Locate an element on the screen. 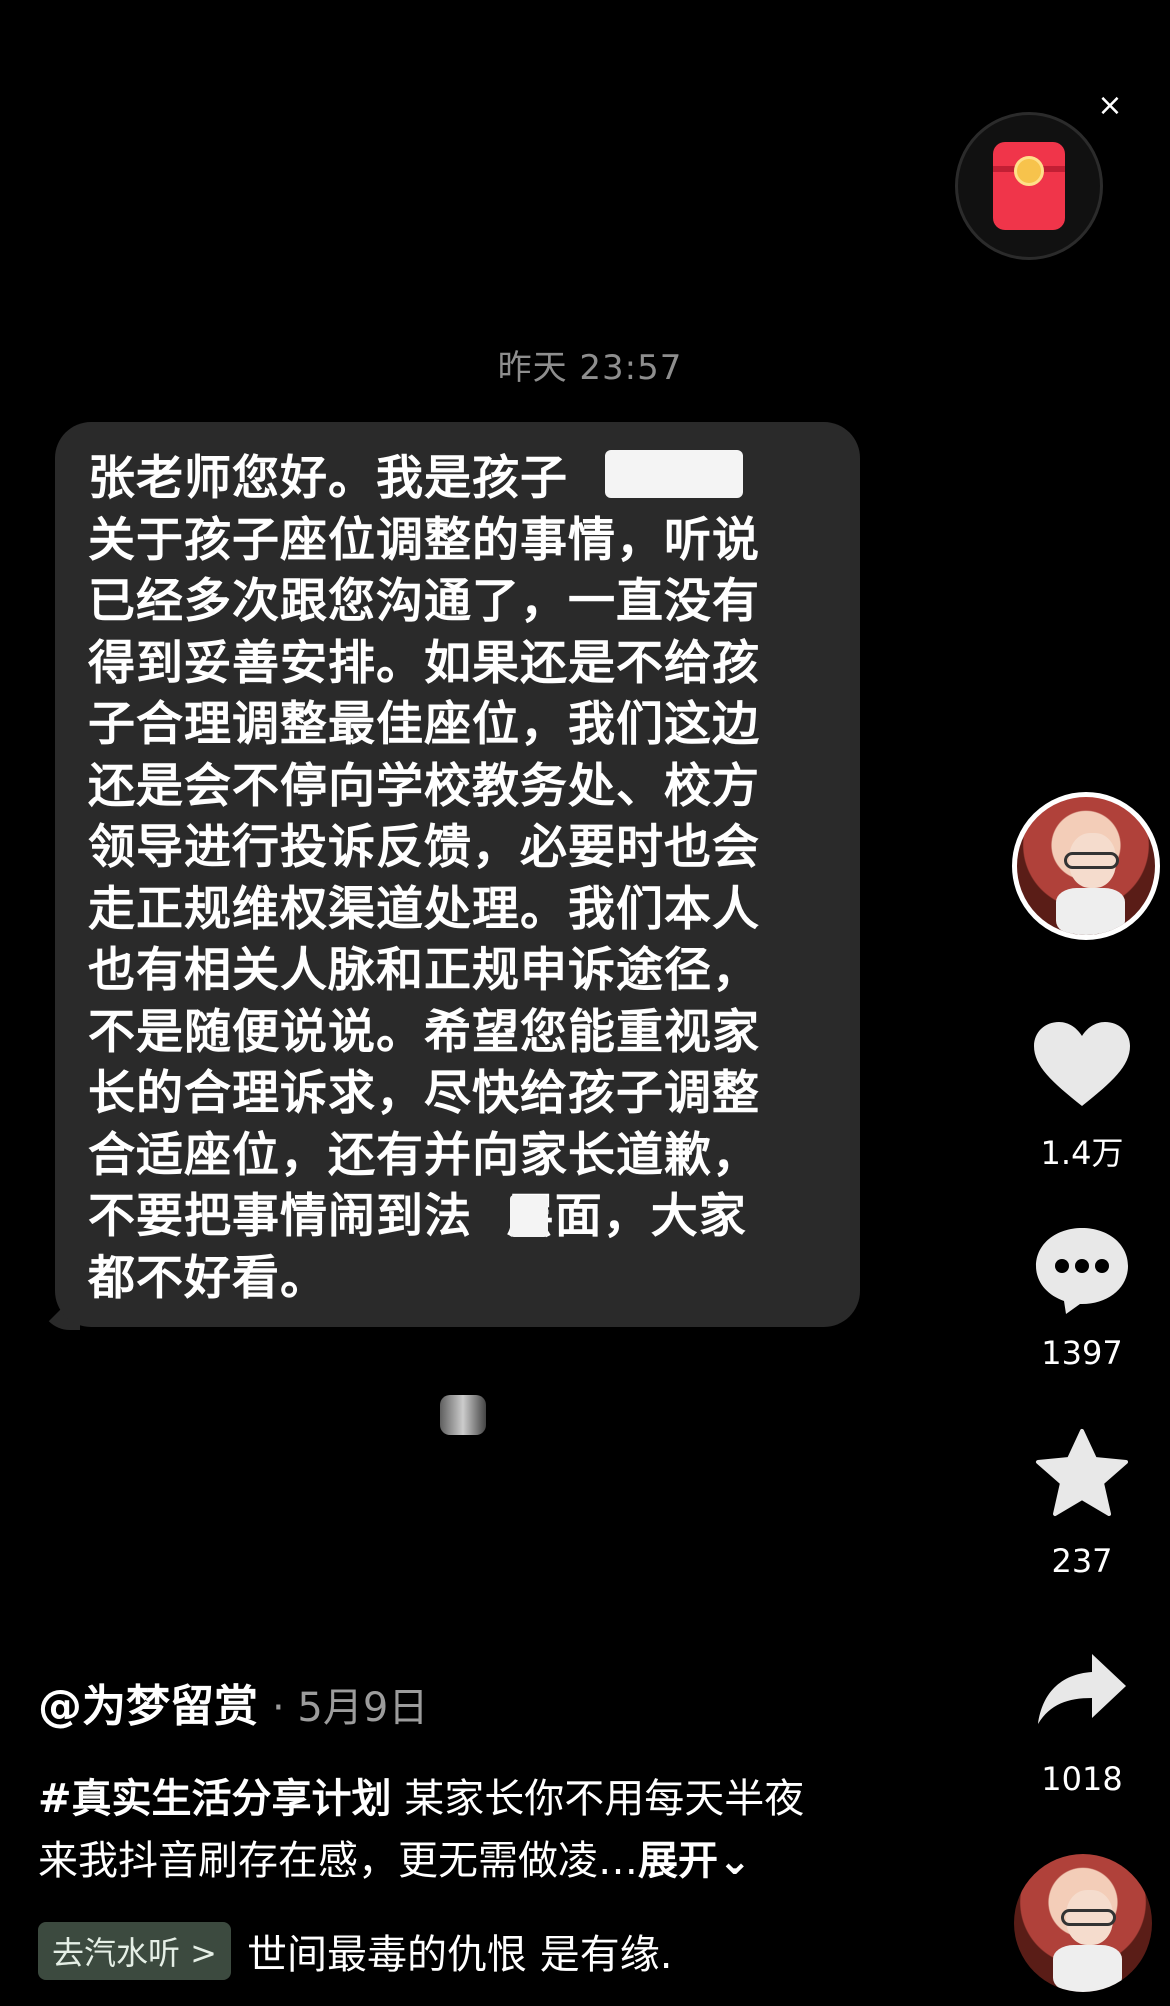 This screenshot has width=1170, height=2006. red-envelope-icon is located at coordinates (1029, 186).